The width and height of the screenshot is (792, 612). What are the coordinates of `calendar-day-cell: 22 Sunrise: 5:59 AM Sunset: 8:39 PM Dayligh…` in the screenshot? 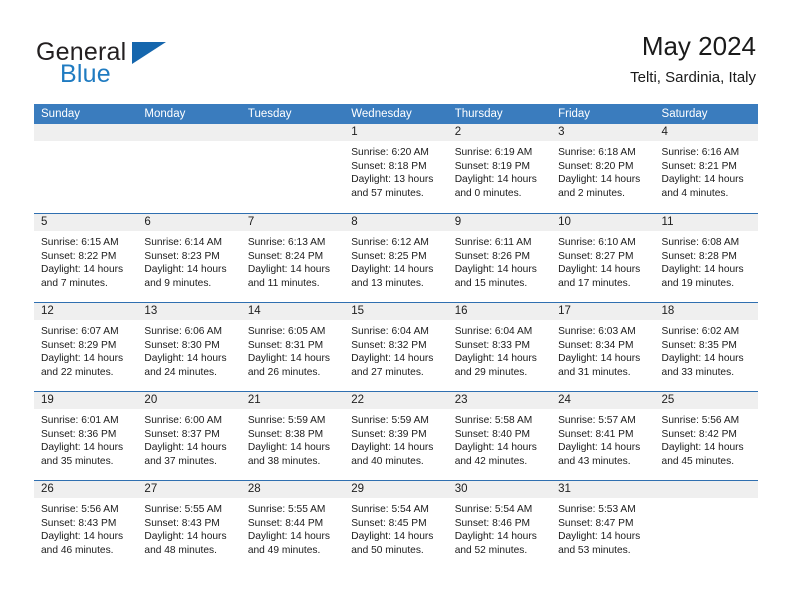 It's located at (396, 436).